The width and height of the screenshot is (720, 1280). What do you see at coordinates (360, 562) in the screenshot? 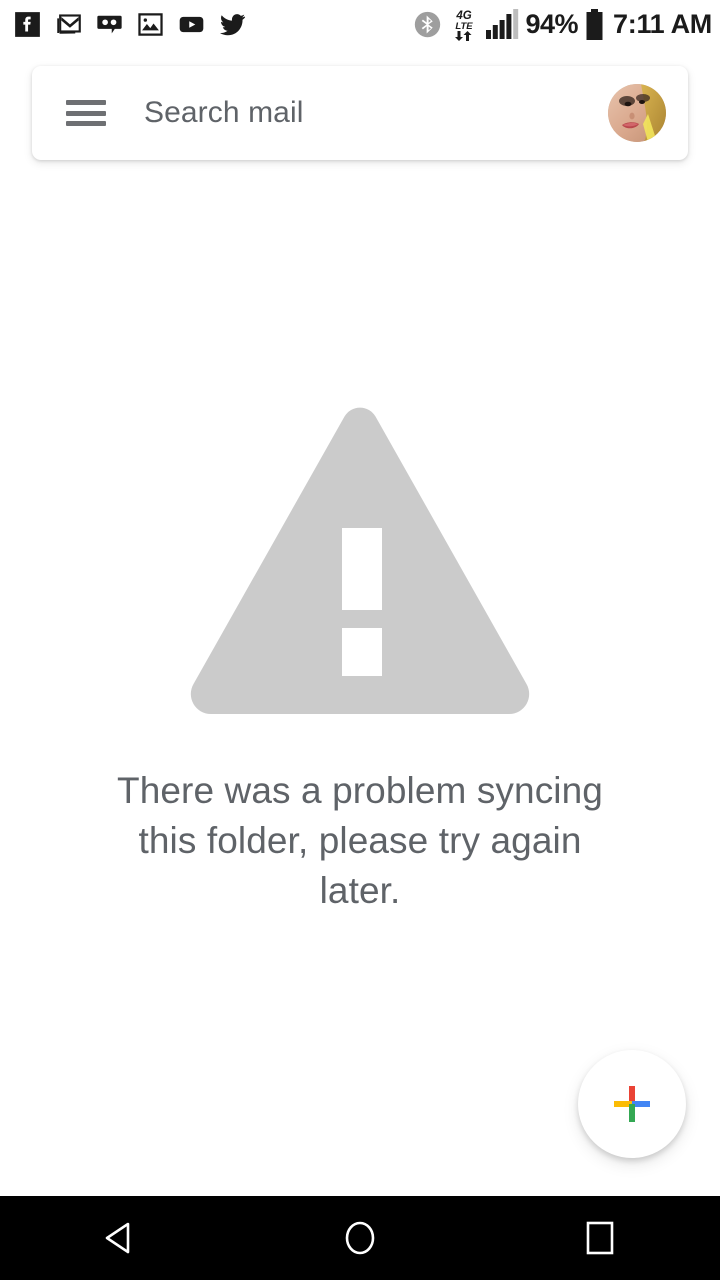
I see `warning-triangle-icon` at bounding box center [360, 562].